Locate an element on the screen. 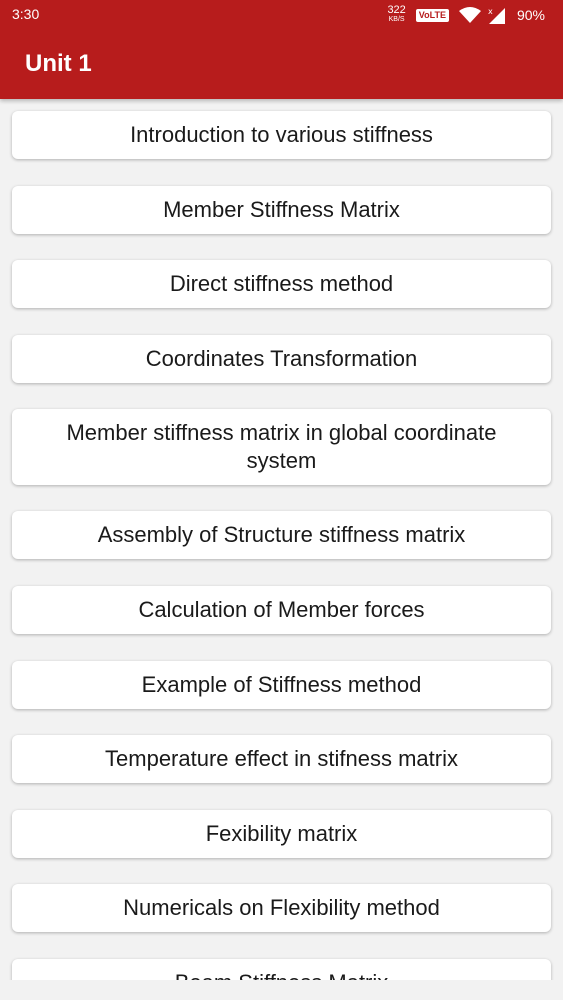 The width and height of the screenshot is (563, 1000). network-speed-unit: KB/S is located at coordinates (396, 19).